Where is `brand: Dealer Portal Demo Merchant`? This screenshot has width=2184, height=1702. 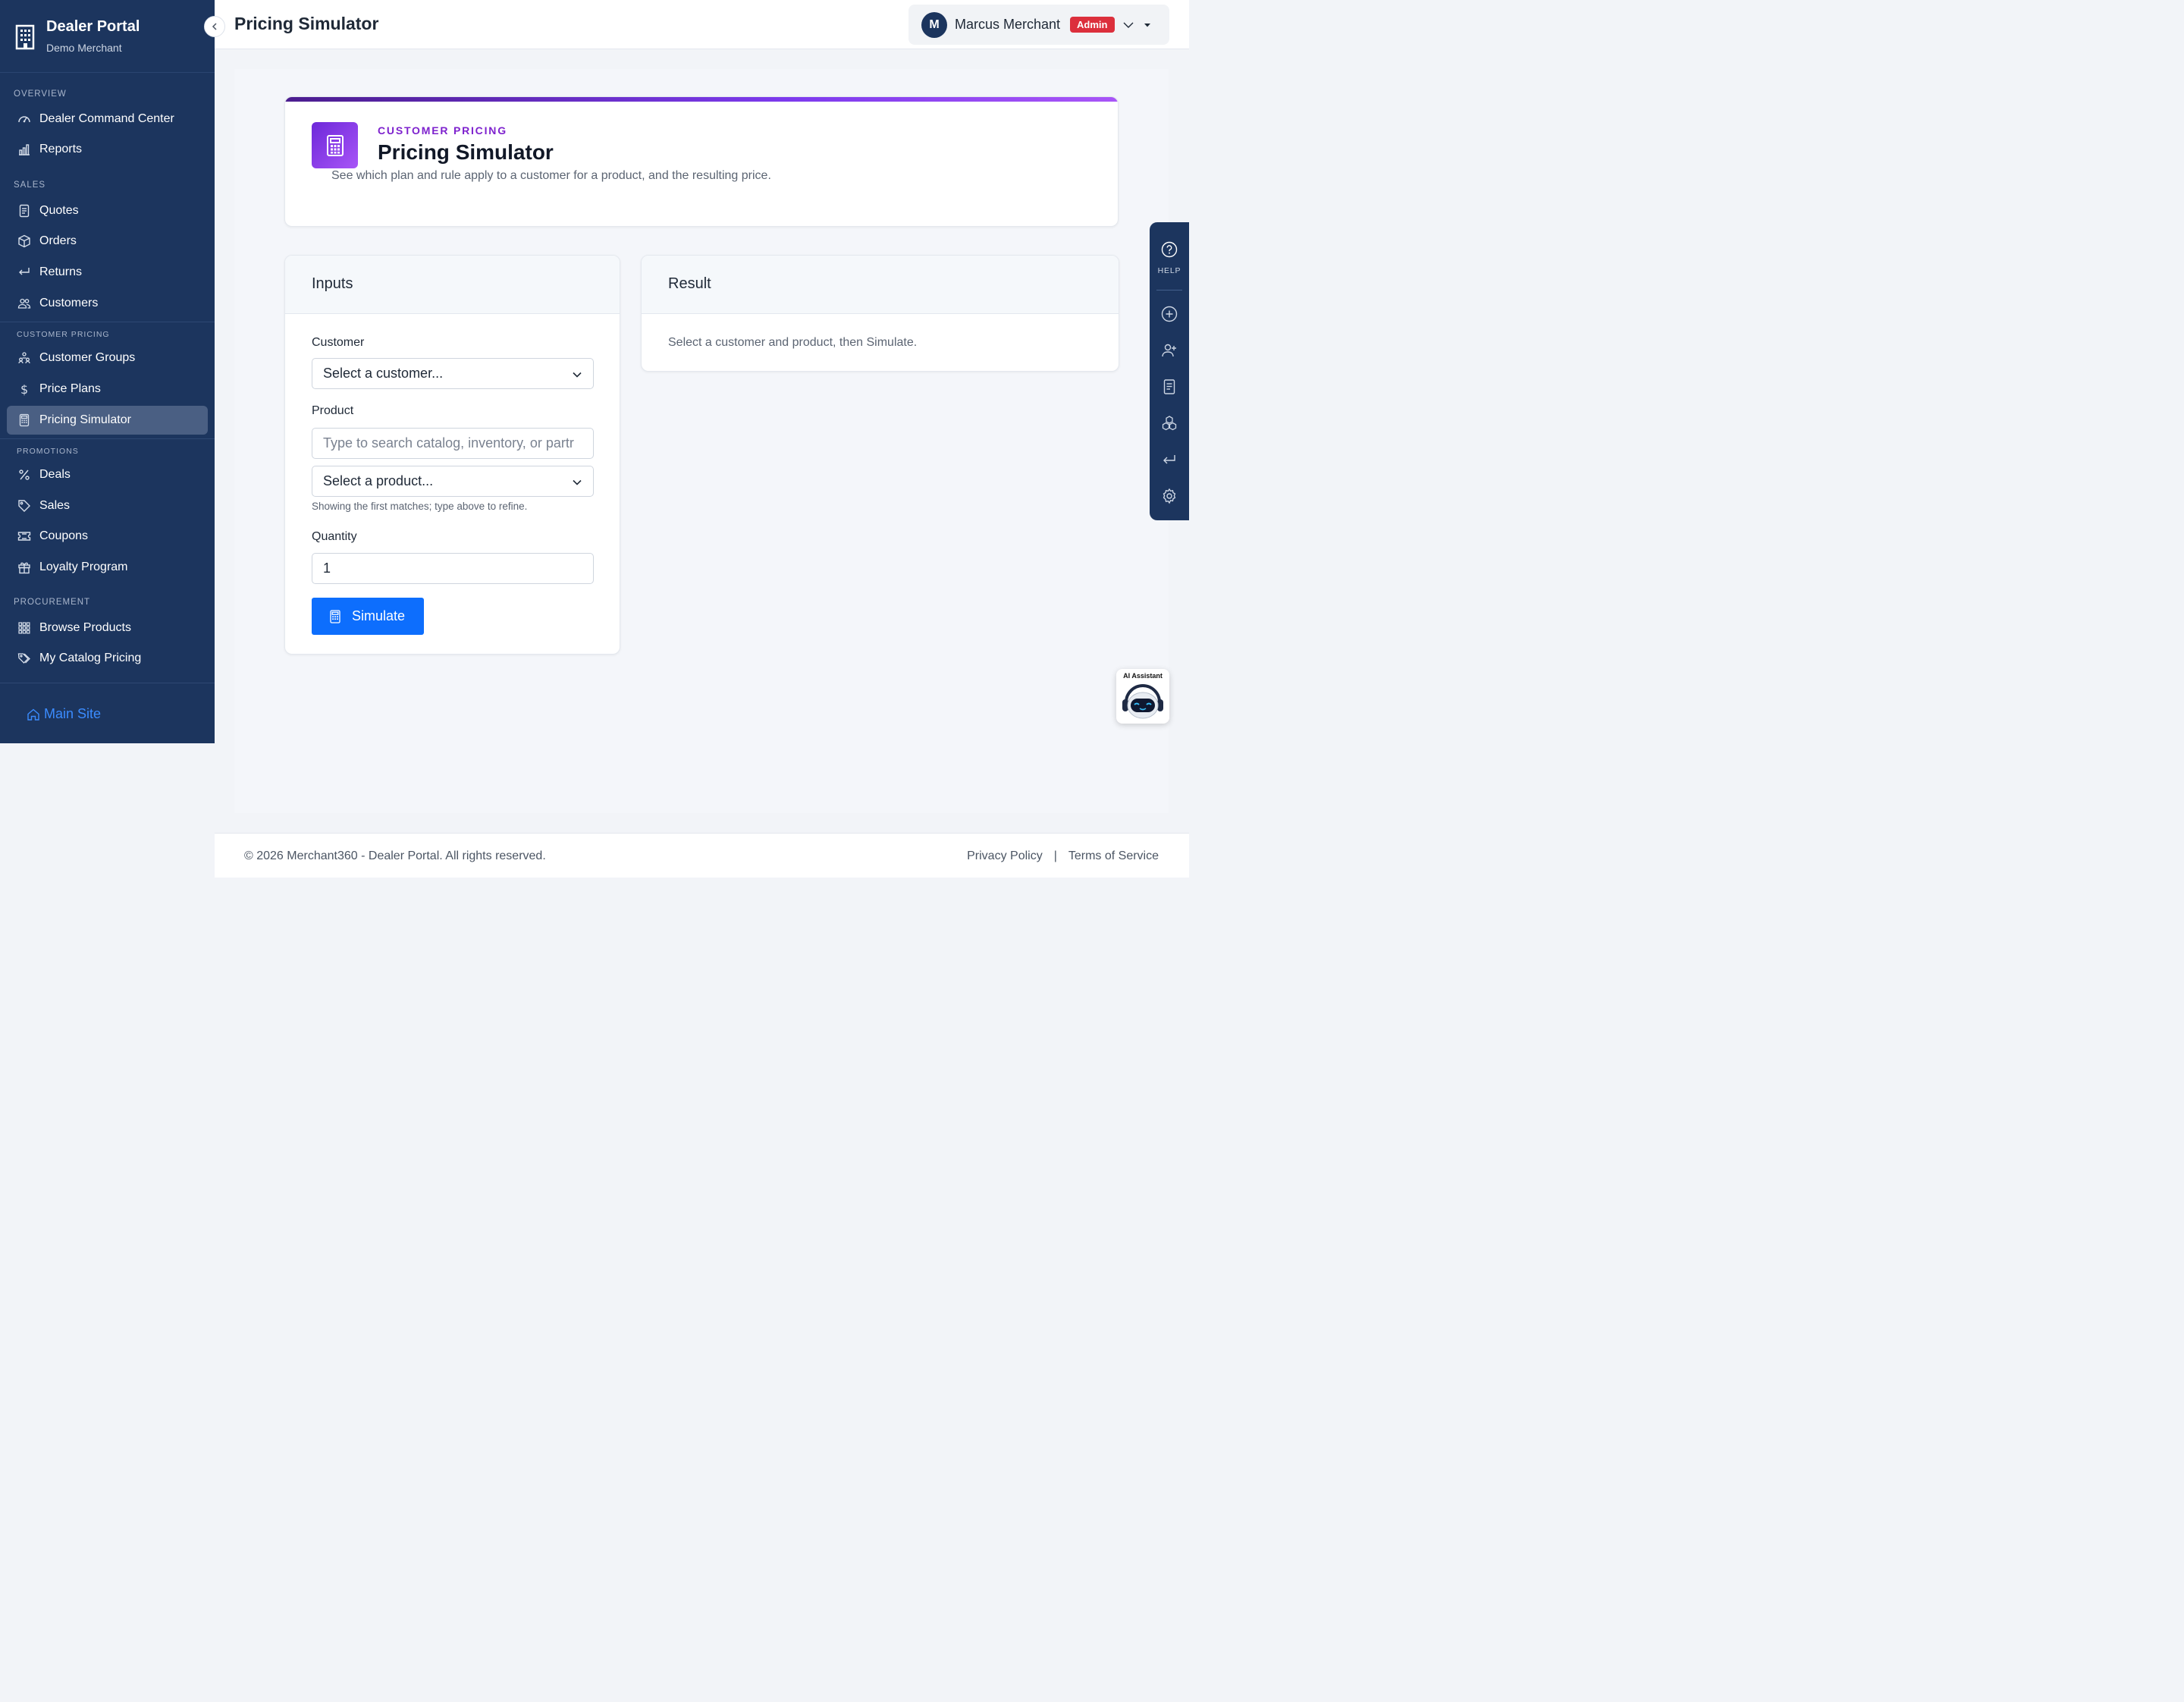 brand: Dealer Portal Demo Merchant is located at coordinates (107, 36).